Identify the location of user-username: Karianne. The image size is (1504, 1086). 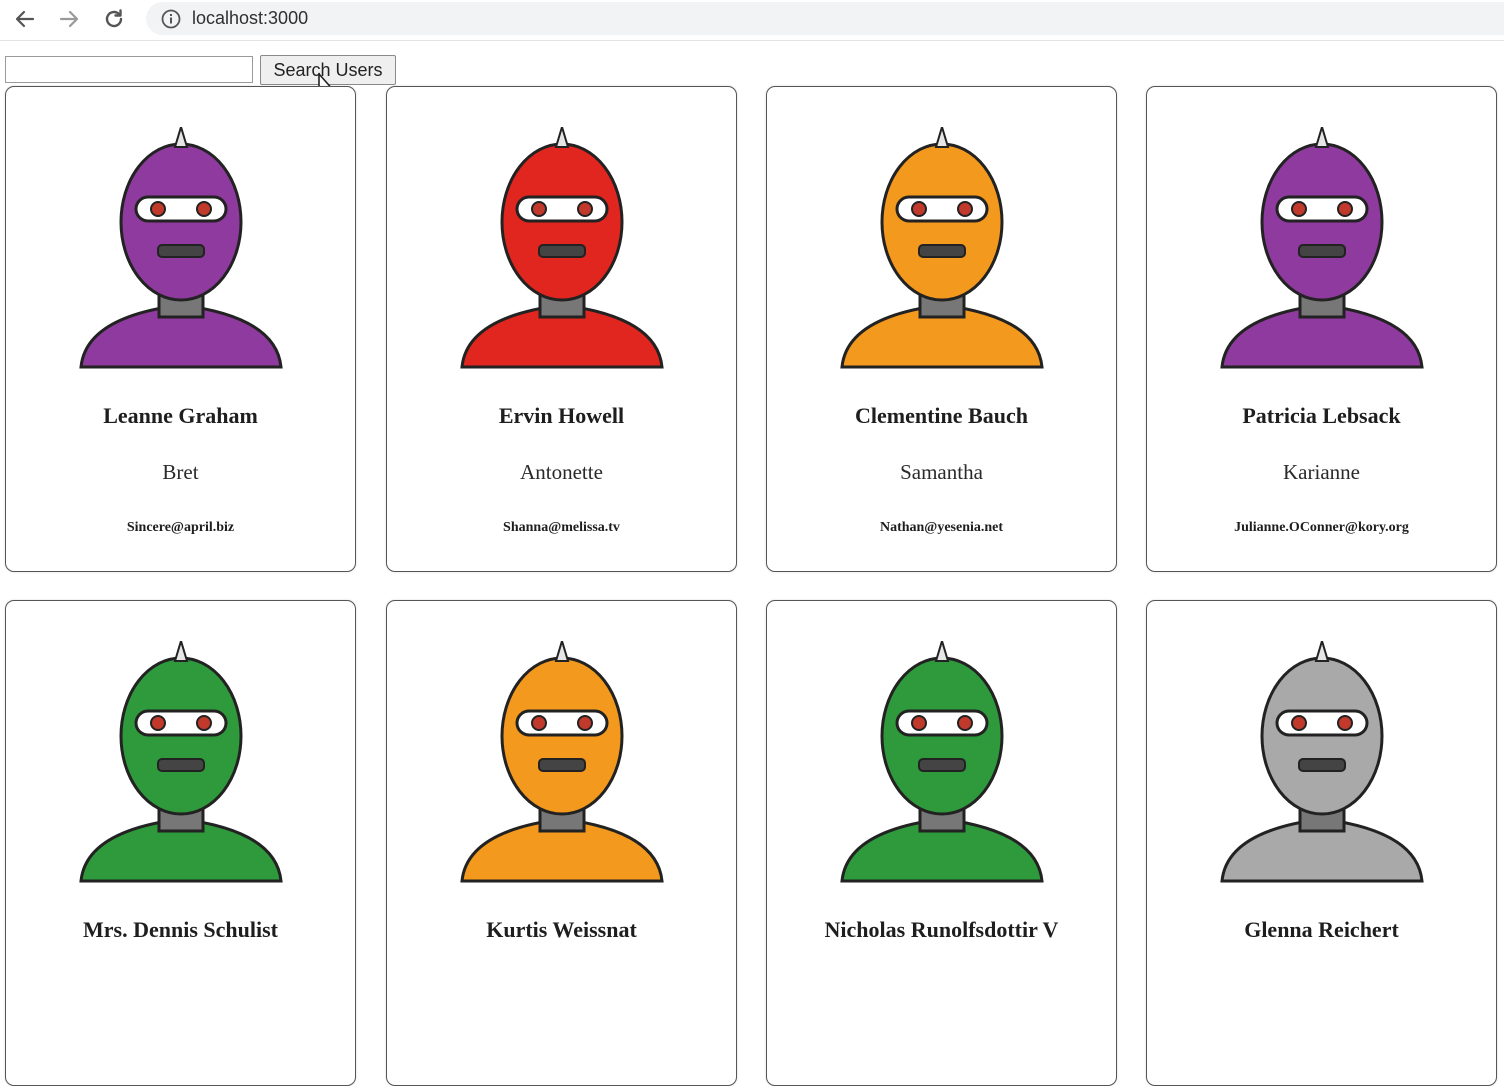
(1321, 472).